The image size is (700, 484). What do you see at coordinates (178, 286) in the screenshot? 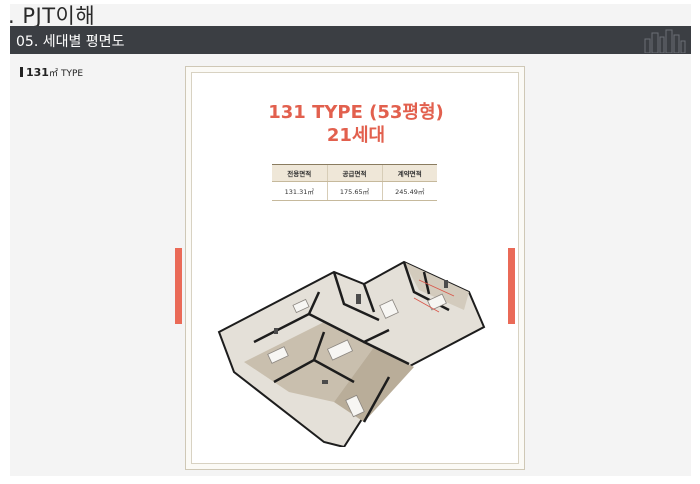
I see `left-side-tab` at bounding box center [178, 286].